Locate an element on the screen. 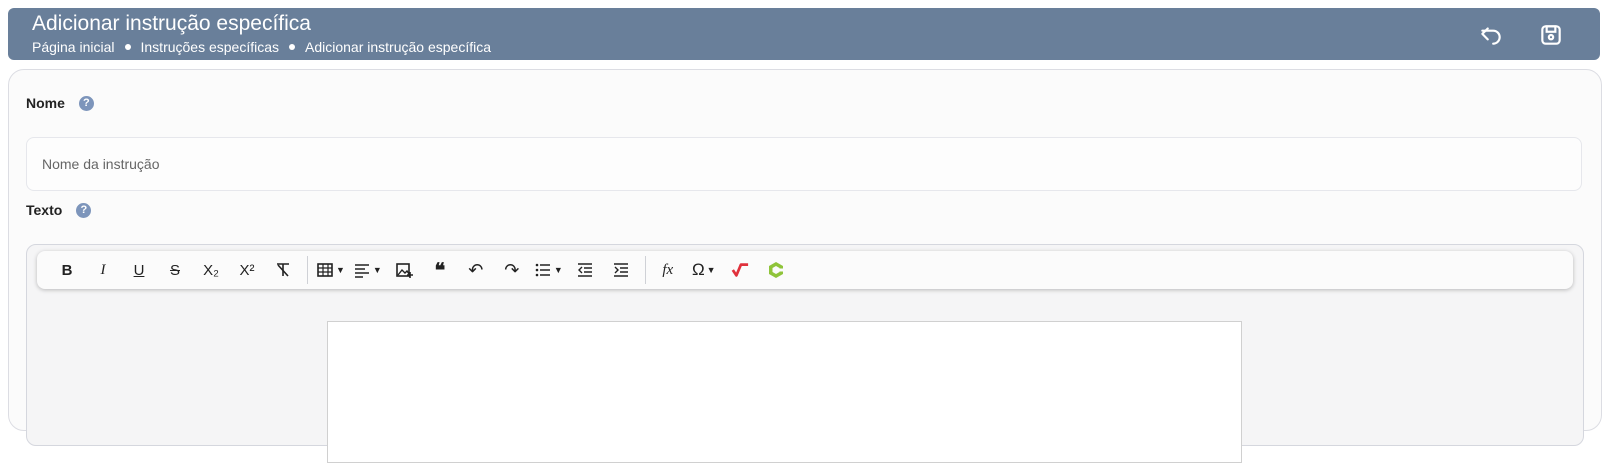  special-characters-button: Ω ▼ is located at coordinates (704, 270).